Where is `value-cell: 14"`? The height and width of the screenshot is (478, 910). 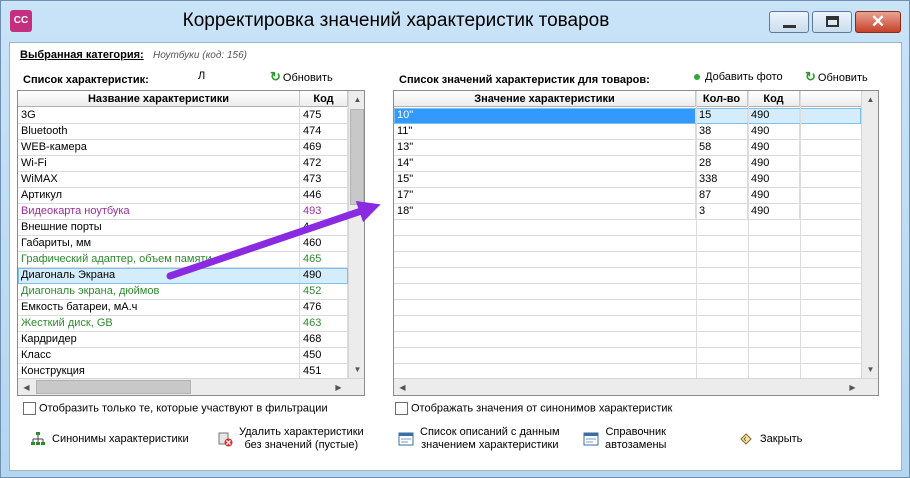
value-cell: 14" is located at coordinates (545, 164).